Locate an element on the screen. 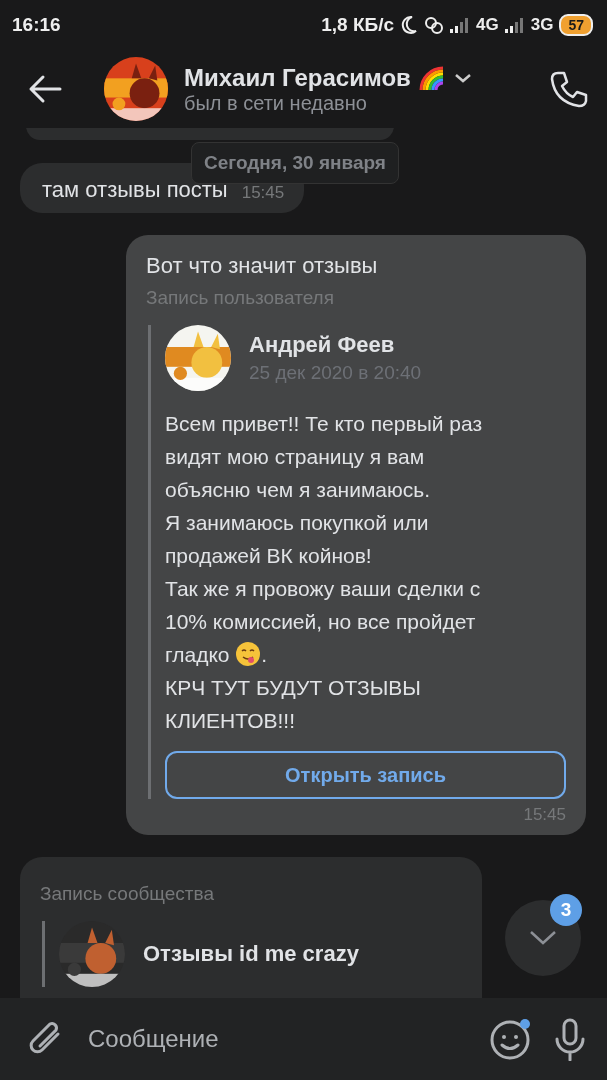  network-speed: 1,8 КБ/с is located at coordinates (358, 25).